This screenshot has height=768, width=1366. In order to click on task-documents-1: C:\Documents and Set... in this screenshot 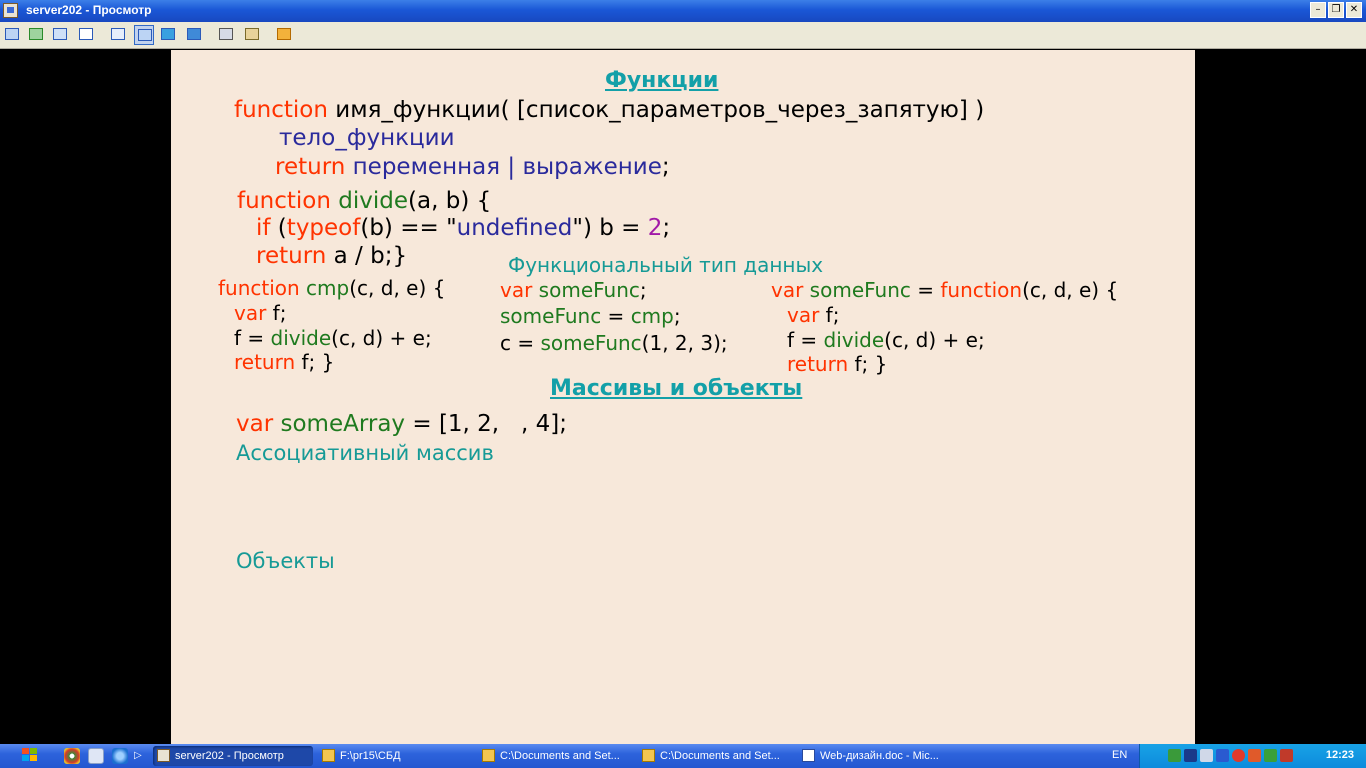, I will do `click(556, 756)`.